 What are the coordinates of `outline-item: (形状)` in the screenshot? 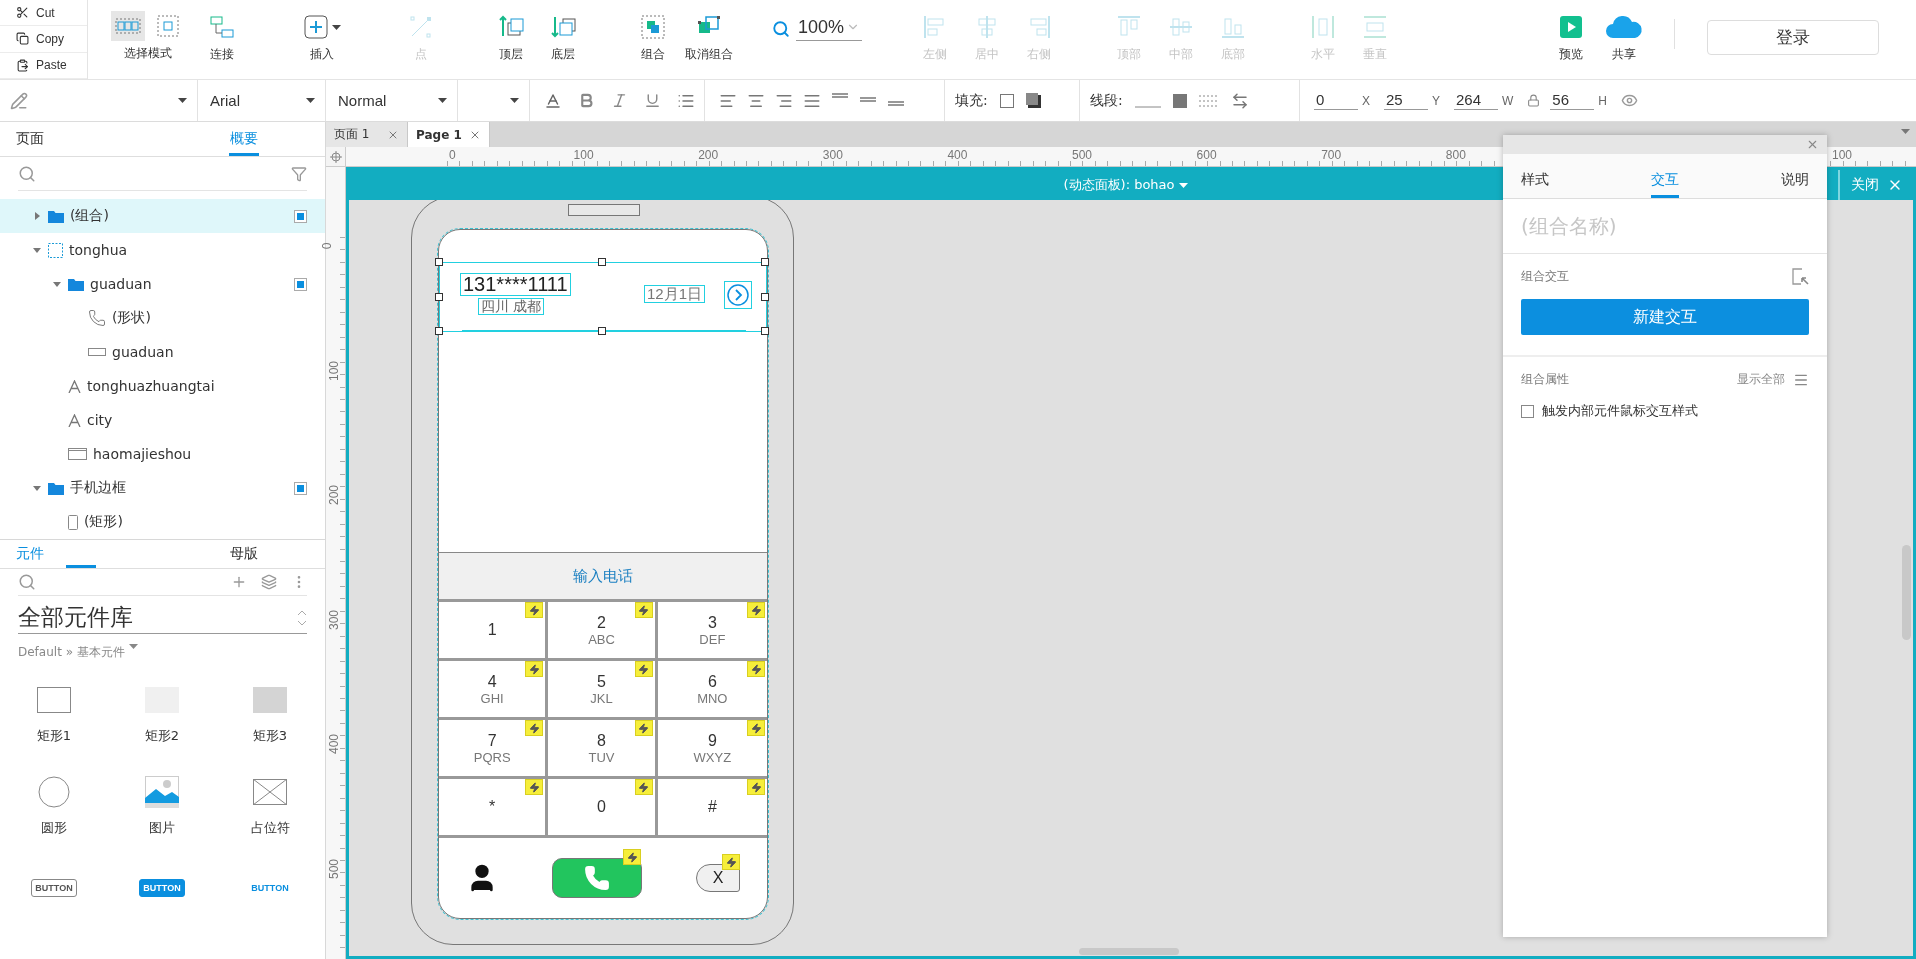 It's located at (162, 318).